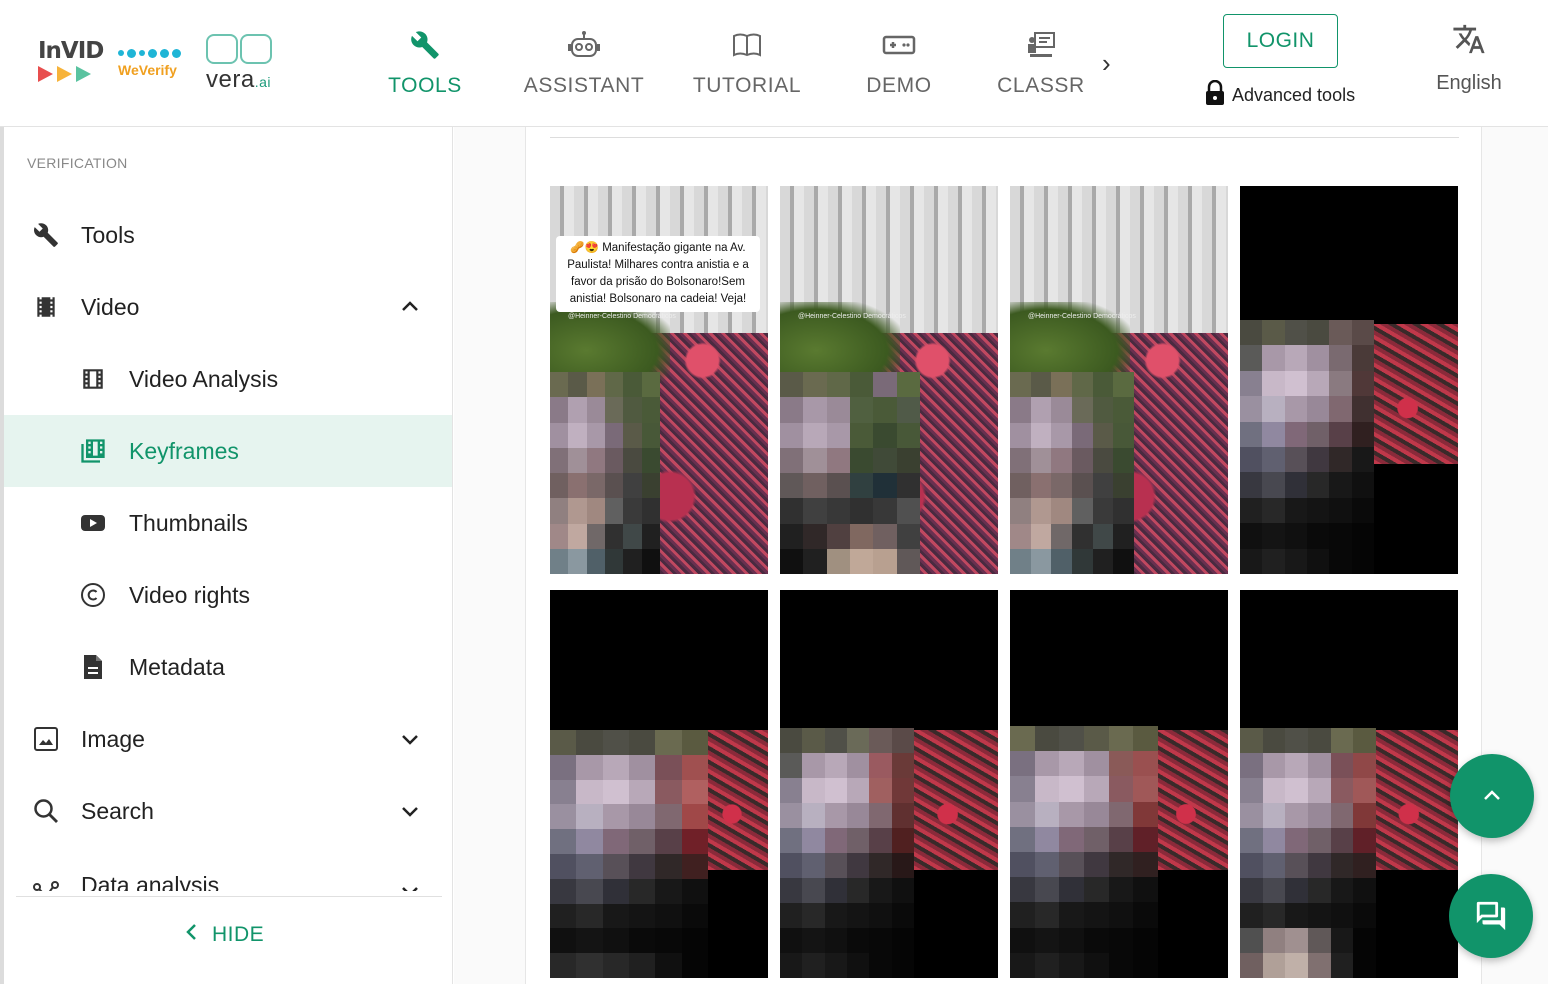  I want to click on scroll-to-top-button, so click(1492, 796).